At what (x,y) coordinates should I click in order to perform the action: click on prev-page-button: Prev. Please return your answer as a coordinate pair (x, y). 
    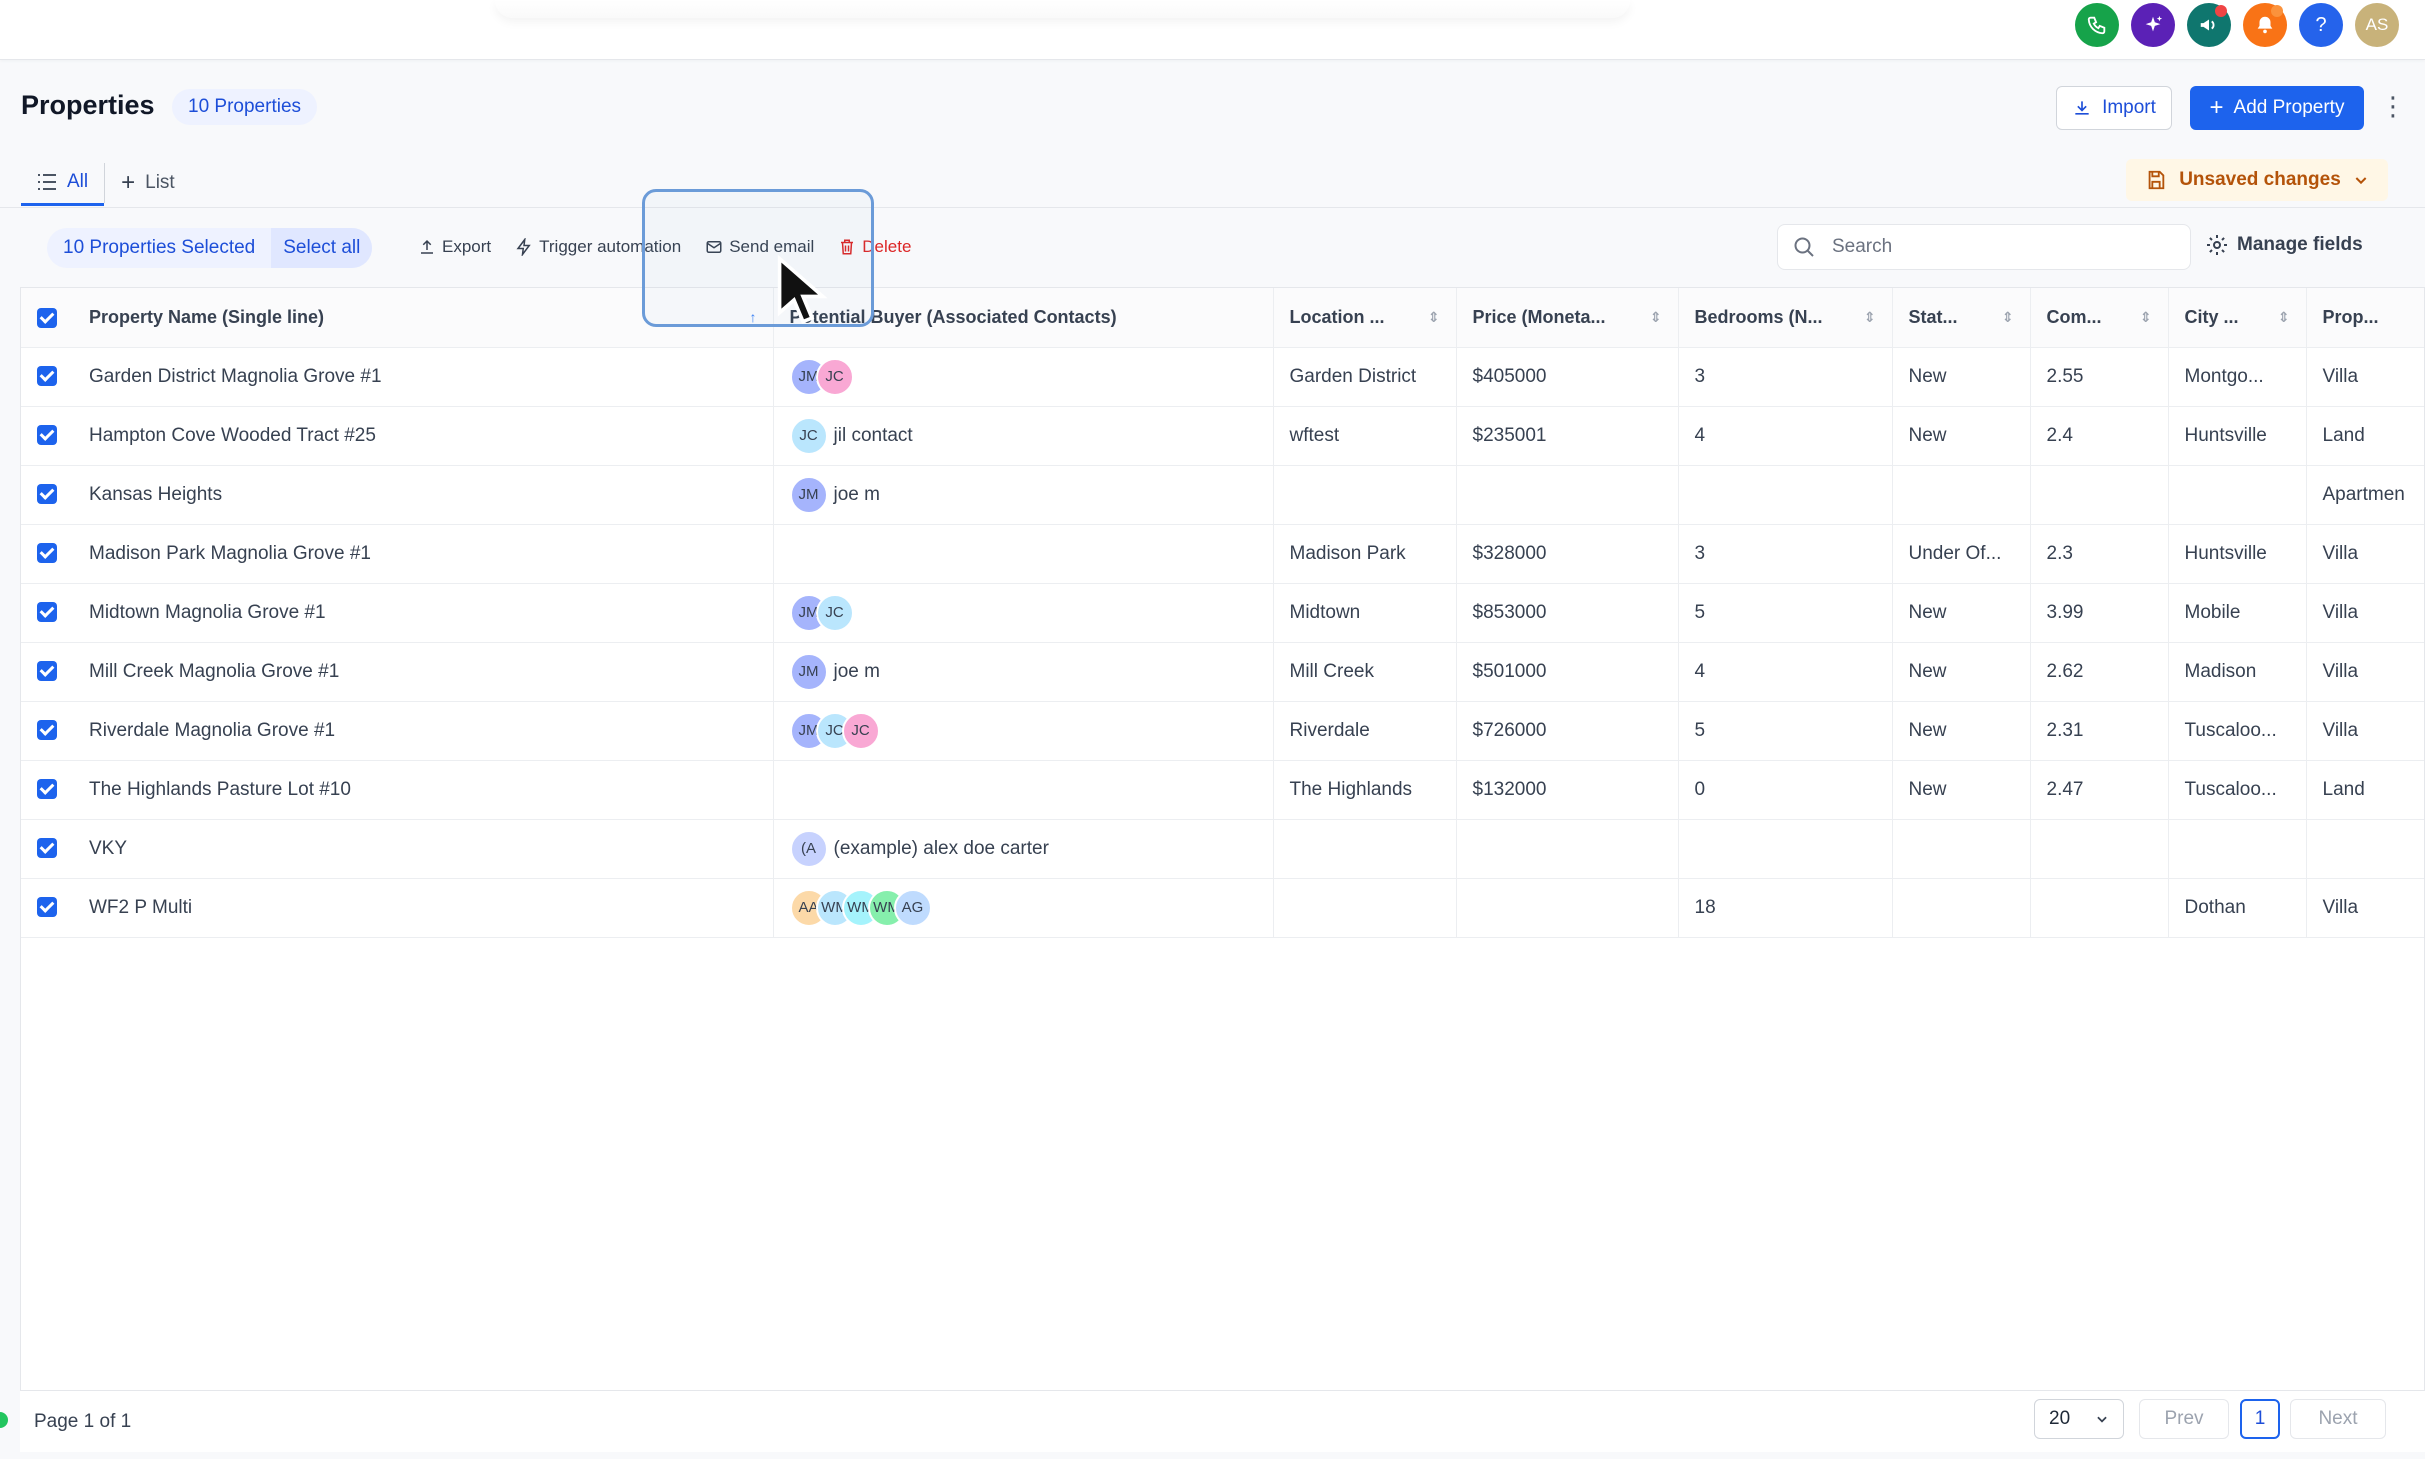
    Looking at the image, I should click on (2184, 1419).